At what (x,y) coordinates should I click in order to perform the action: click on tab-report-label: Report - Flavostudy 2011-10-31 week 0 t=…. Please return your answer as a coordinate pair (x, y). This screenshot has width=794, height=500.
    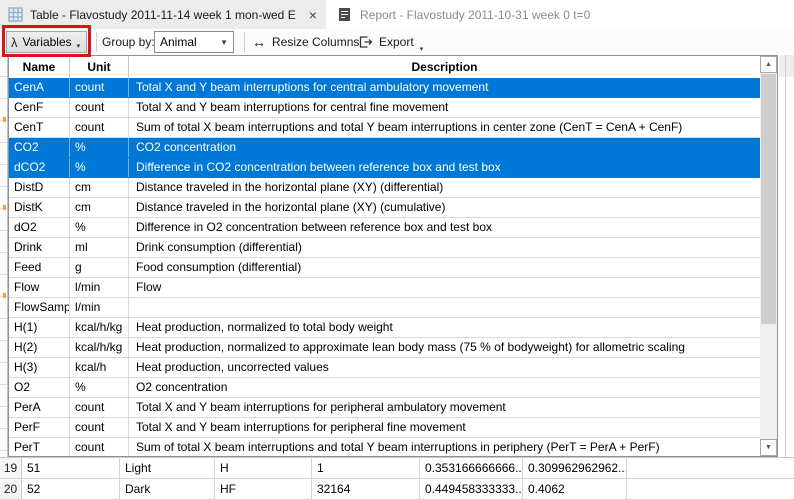
    Looking at the image, I should click on (475, 14).